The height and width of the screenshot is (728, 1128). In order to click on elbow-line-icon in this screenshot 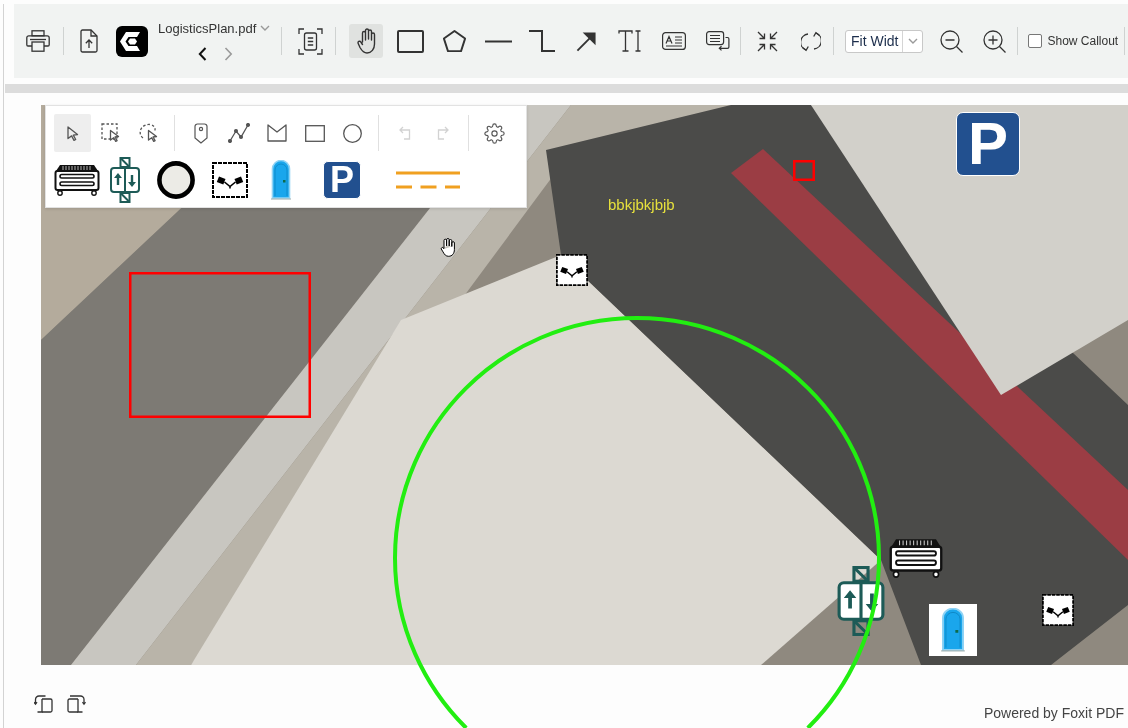, I will do `click(542, 41)`.